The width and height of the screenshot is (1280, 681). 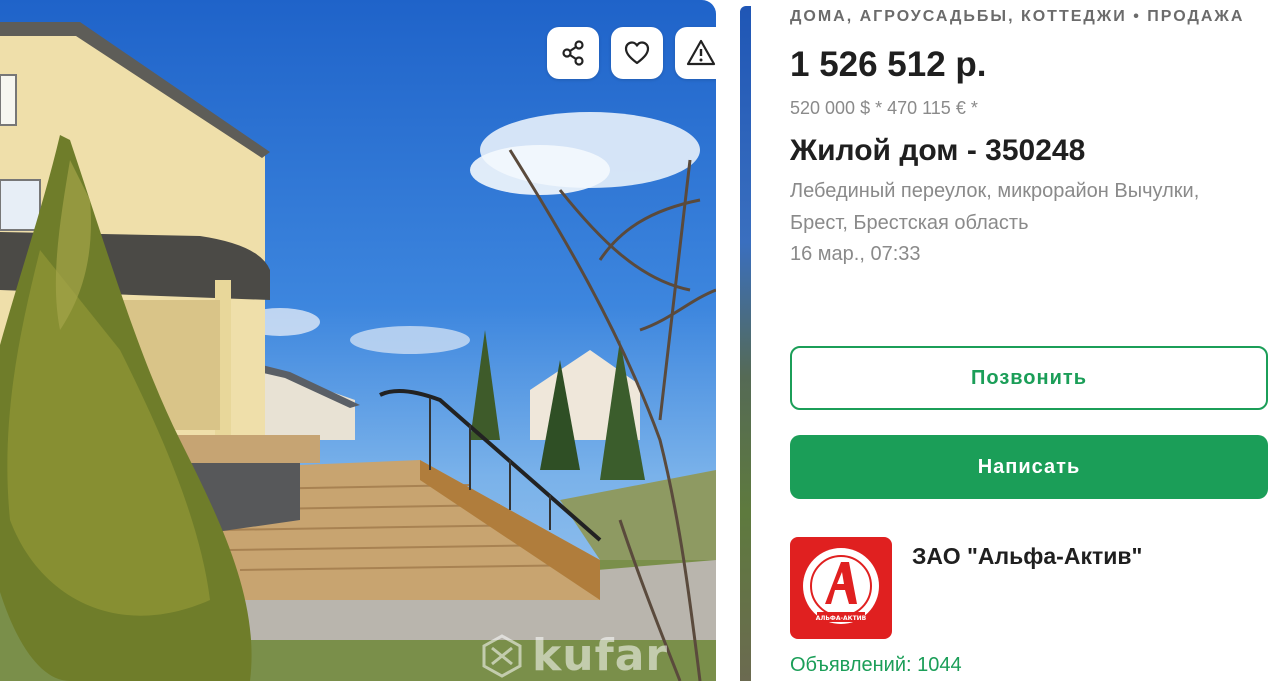 What do you see at coordinates (701, 52) in the screenshot?
I see `warning-icon` at bounding box center [701, 52].